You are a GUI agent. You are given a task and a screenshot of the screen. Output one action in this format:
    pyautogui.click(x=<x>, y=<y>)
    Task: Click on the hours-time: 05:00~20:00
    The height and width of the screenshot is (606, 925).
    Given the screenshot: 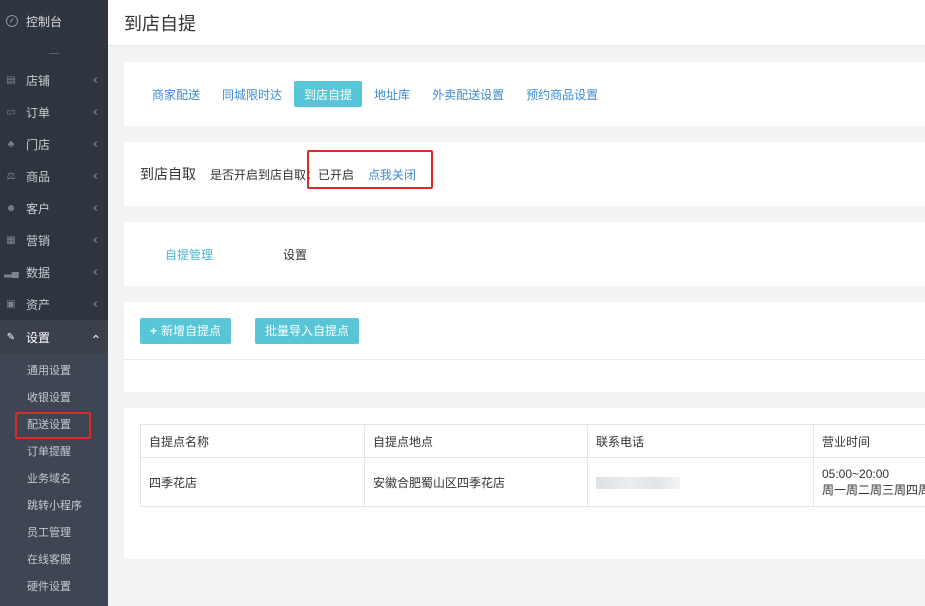 What is the action you would take?
    pyautogui.click(x=856, y=474)
    